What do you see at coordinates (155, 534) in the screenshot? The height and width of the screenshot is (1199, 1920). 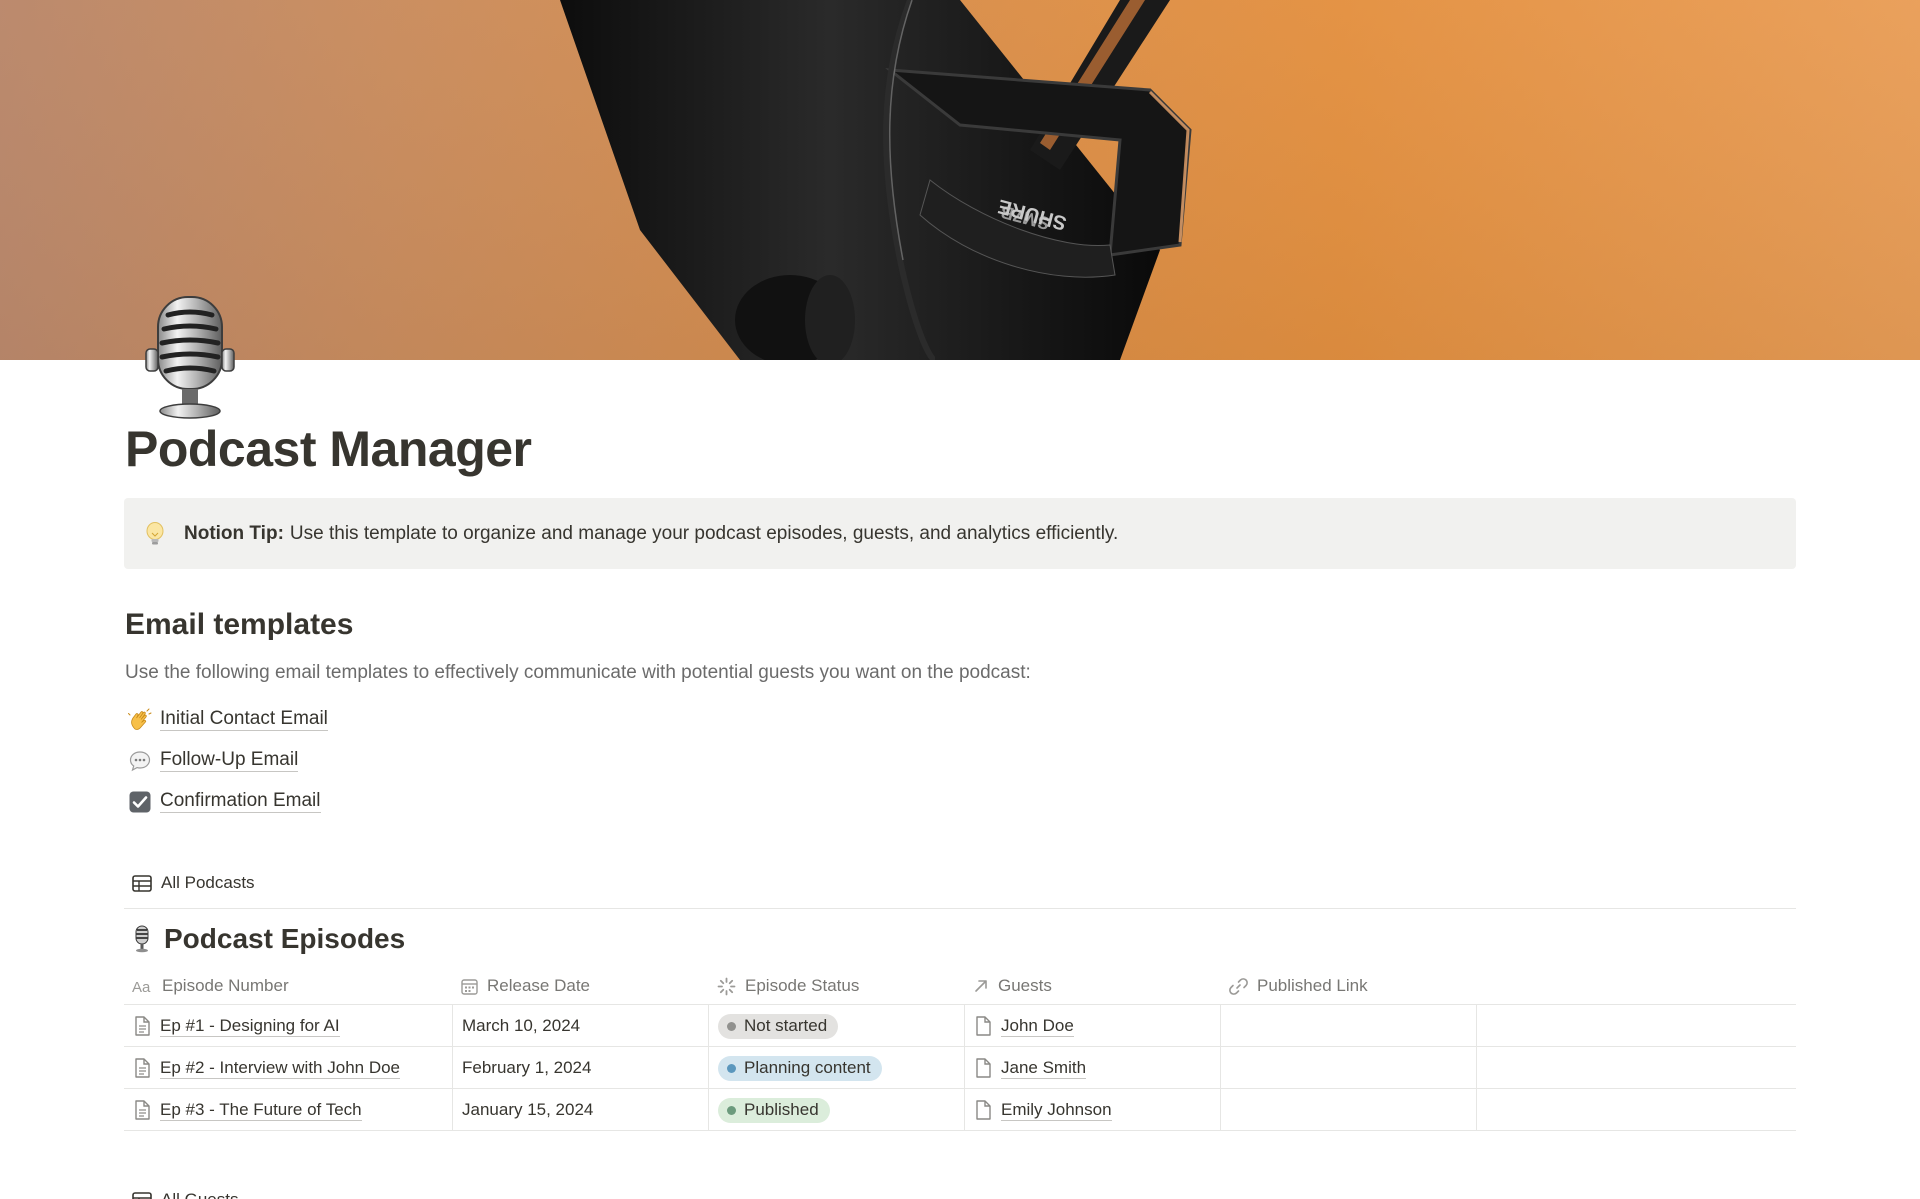 I see `lightbulb-icon` at bounding box center [155, 534].